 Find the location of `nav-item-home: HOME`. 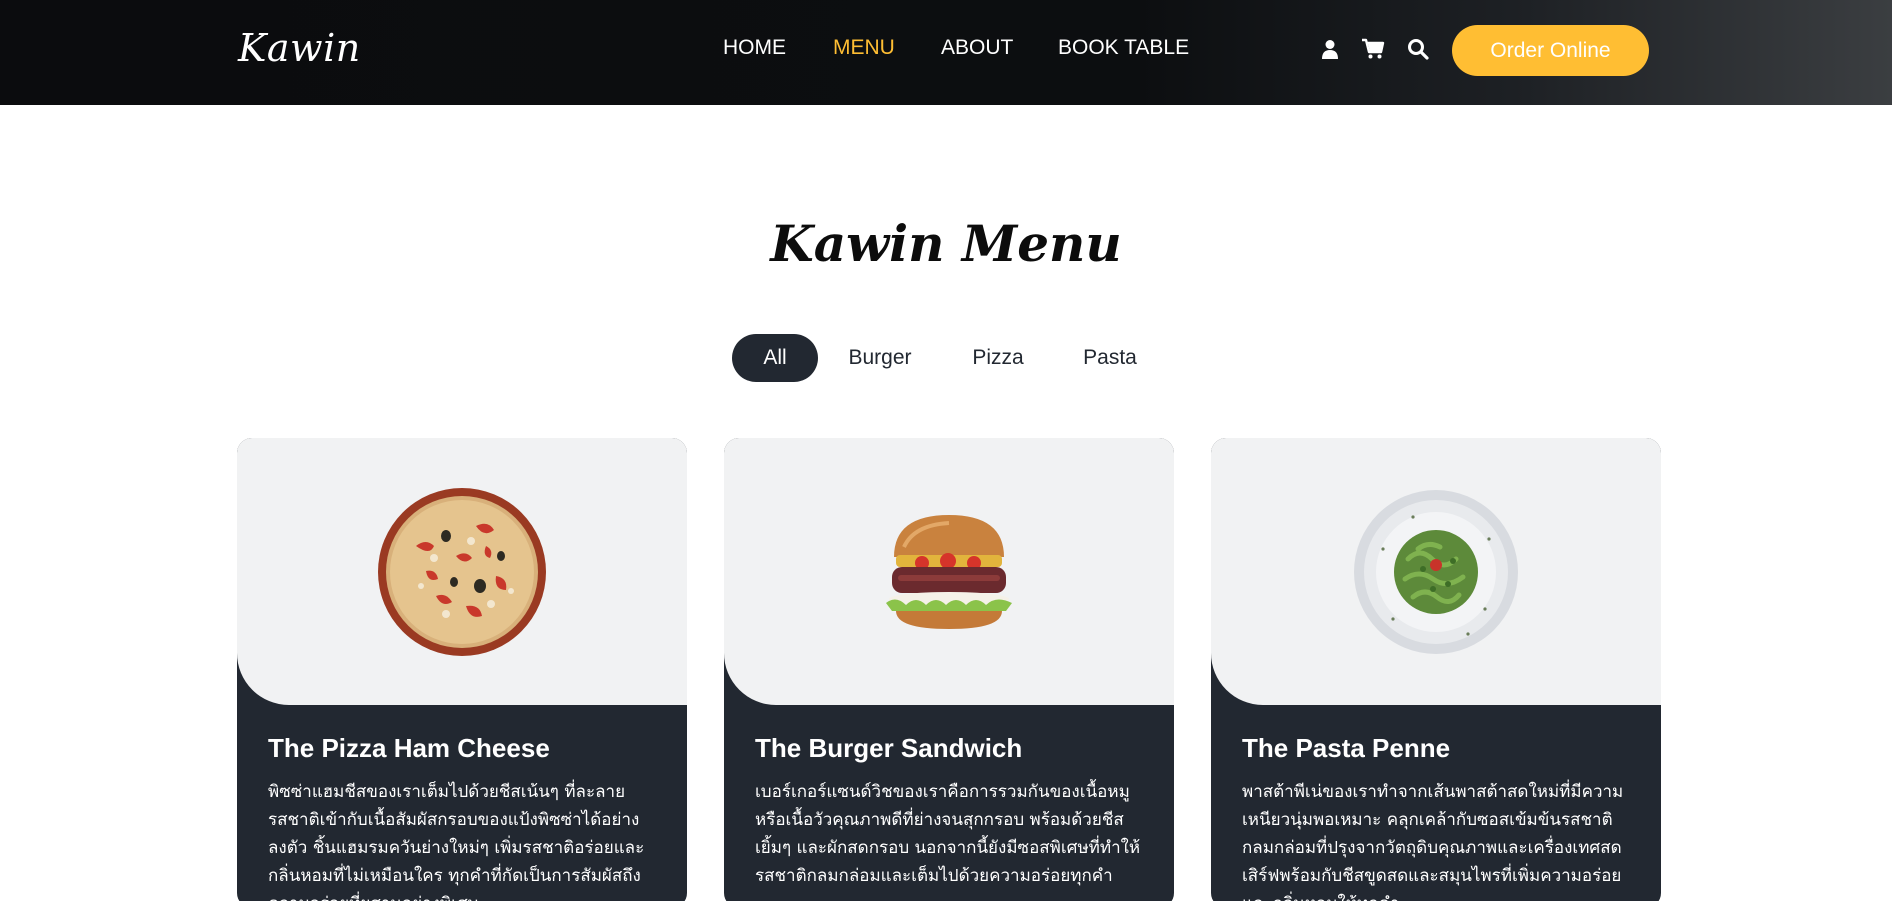

nav-item-home: HOME is located at coordinates (754, 48).